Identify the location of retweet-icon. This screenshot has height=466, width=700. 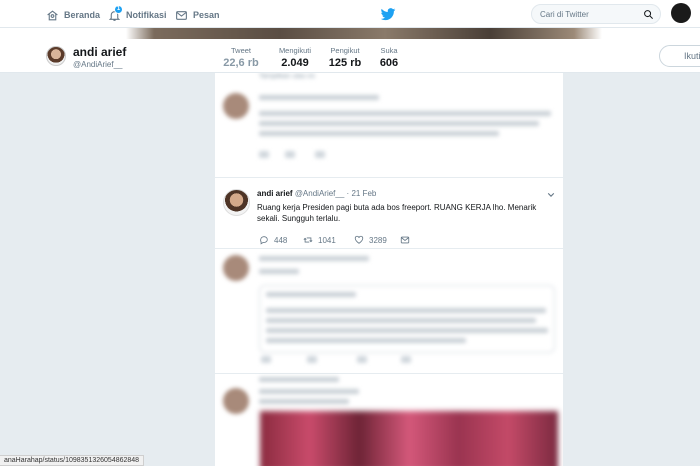
(308, 240).